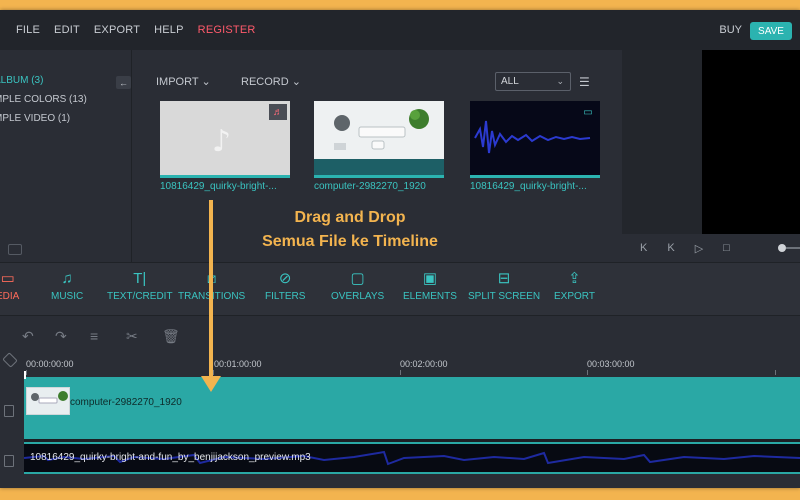 This screenshot has width=800, height=500. I want to click on progress-track, so click(793, 248).